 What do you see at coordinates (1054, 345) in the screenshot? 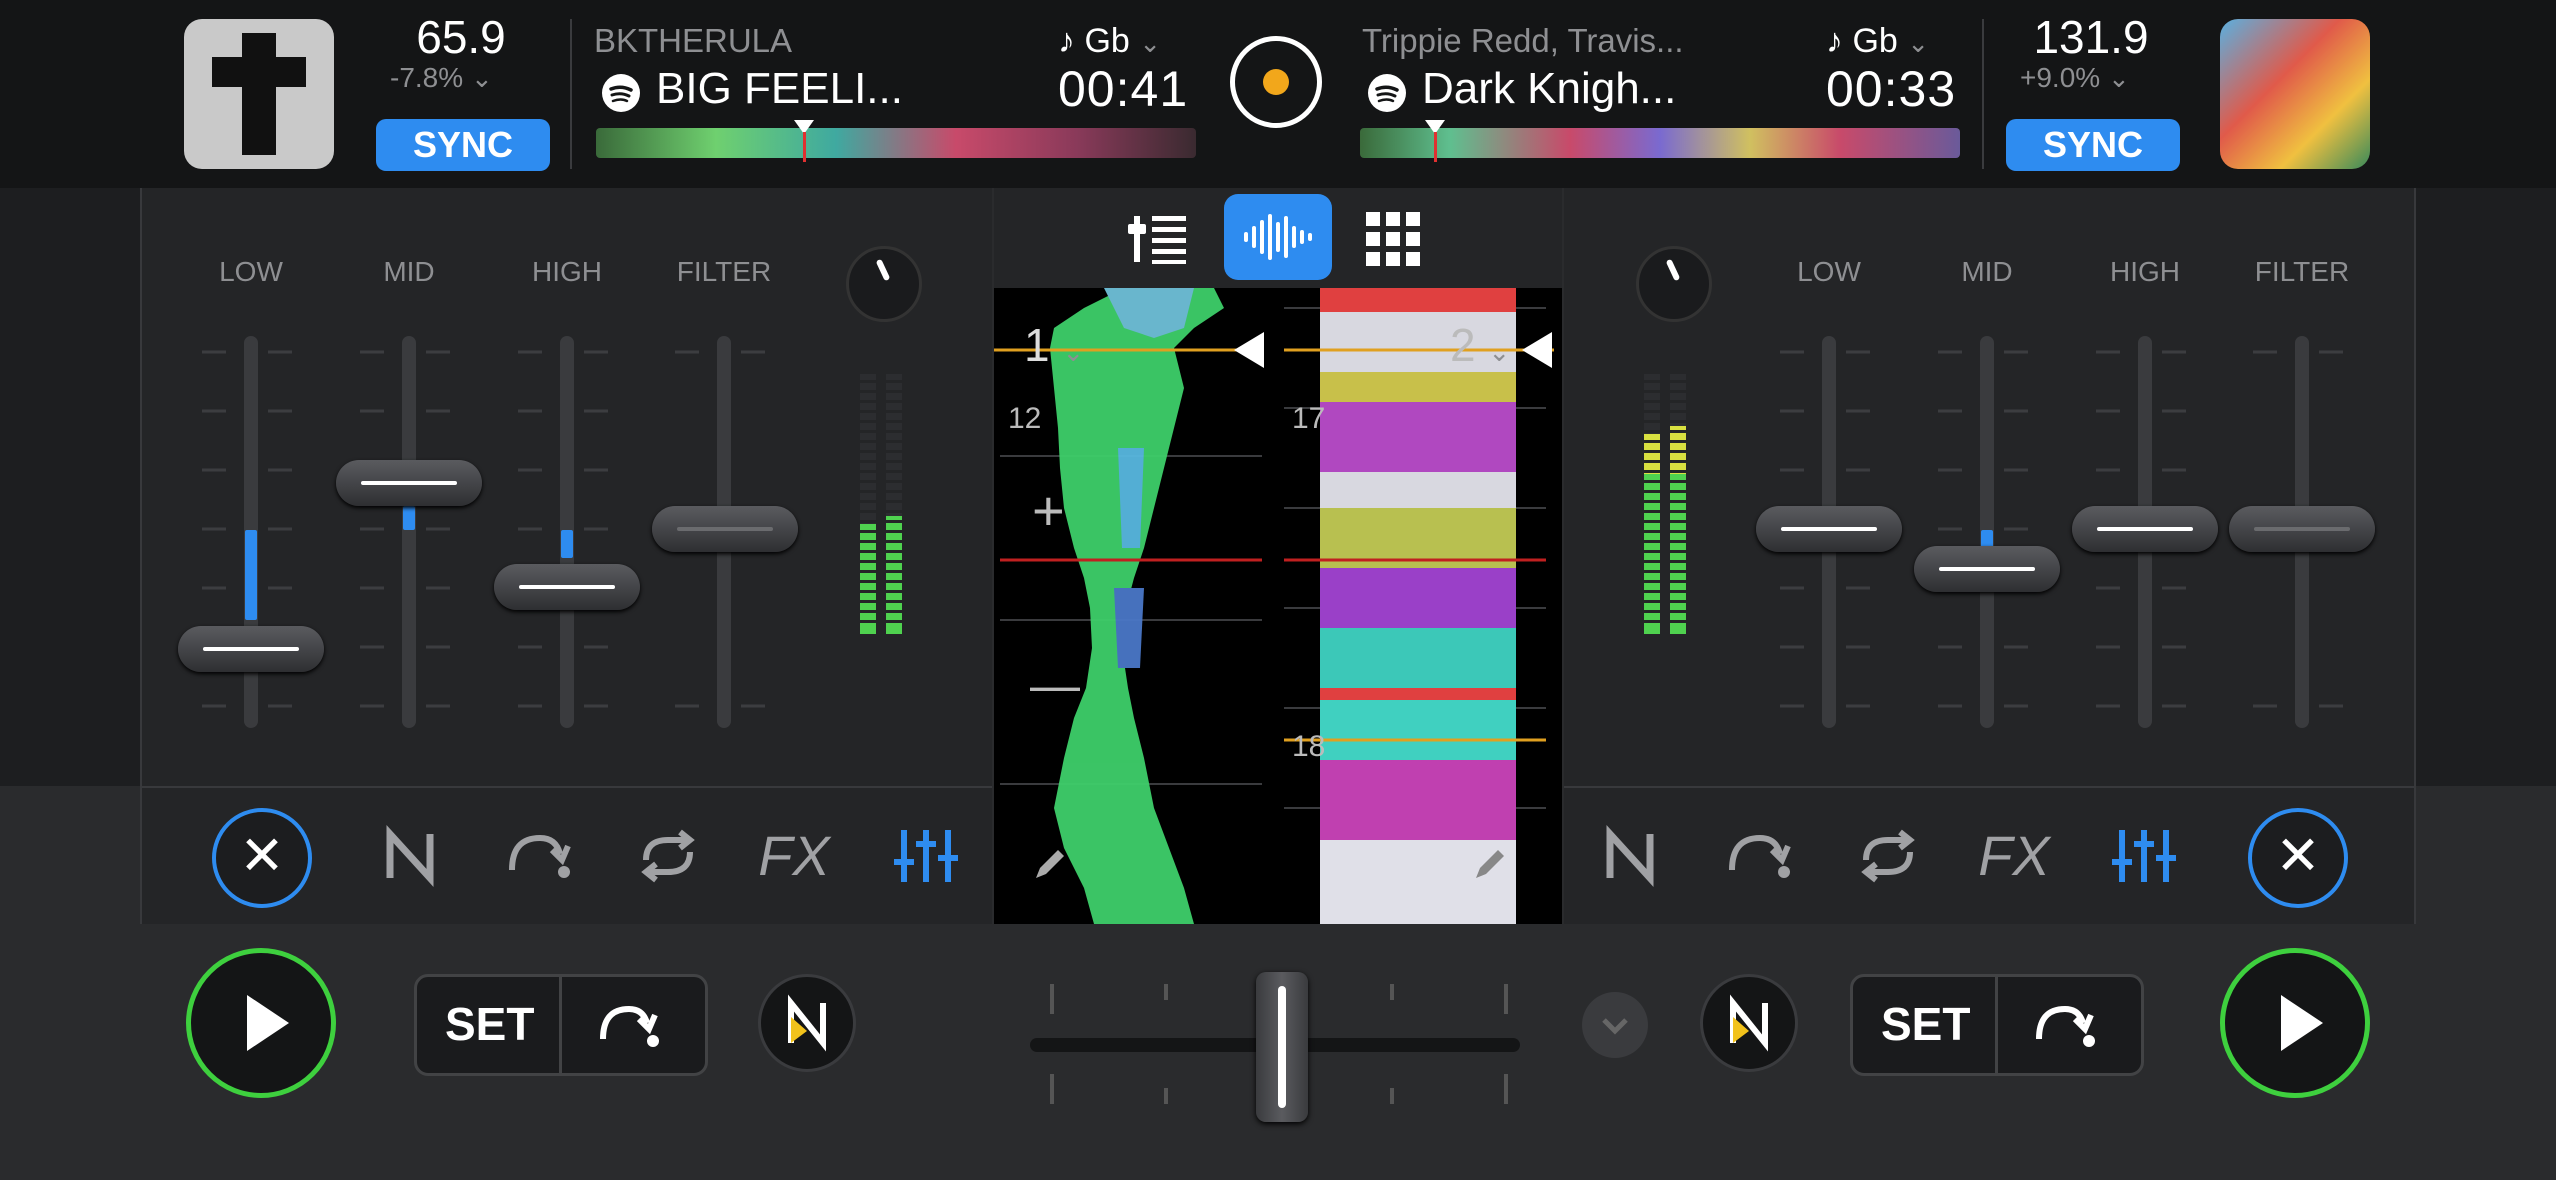
I see `deck1-selector: 1 ⌄` at bounding box center [1054, 345].